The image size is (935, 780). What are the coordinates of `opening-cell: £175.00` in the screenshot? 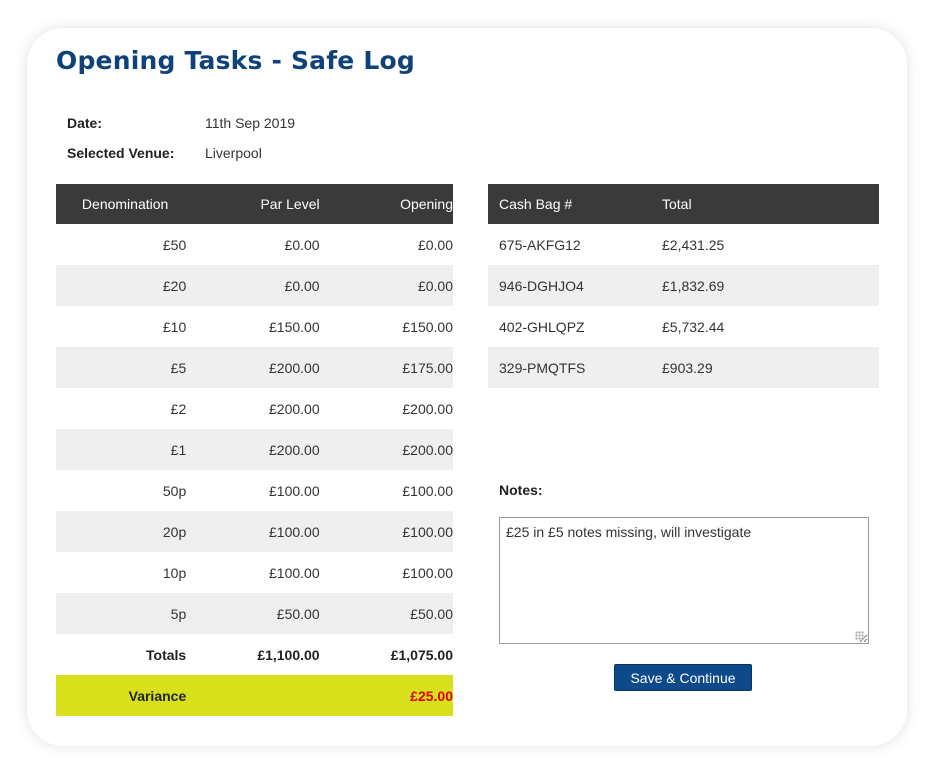 It's located at (386, 367).